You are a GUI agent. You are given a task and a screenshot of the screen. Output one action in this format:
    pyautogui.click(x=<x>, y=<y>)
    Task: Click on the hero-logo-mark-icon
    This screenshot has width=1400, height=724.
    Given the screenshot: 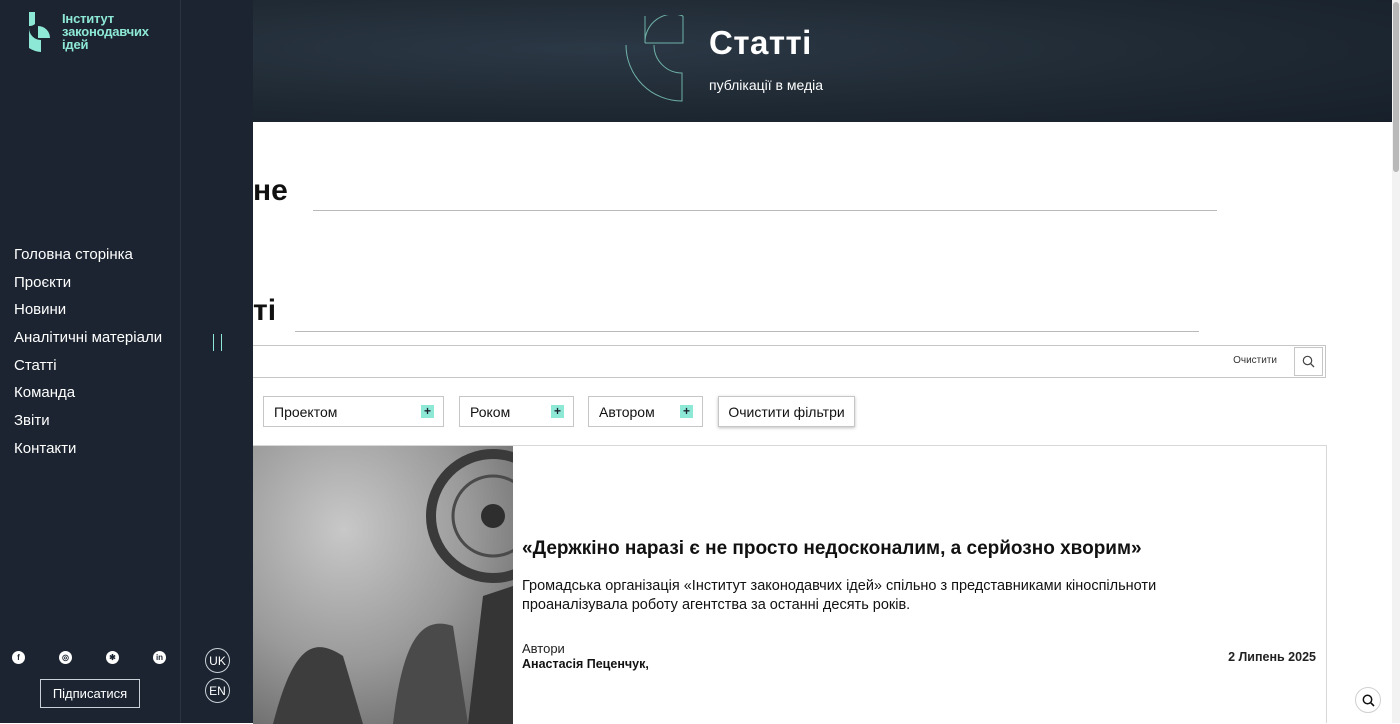 What is the action you would take?
    pyautogui.click(x=654, y=58)
    